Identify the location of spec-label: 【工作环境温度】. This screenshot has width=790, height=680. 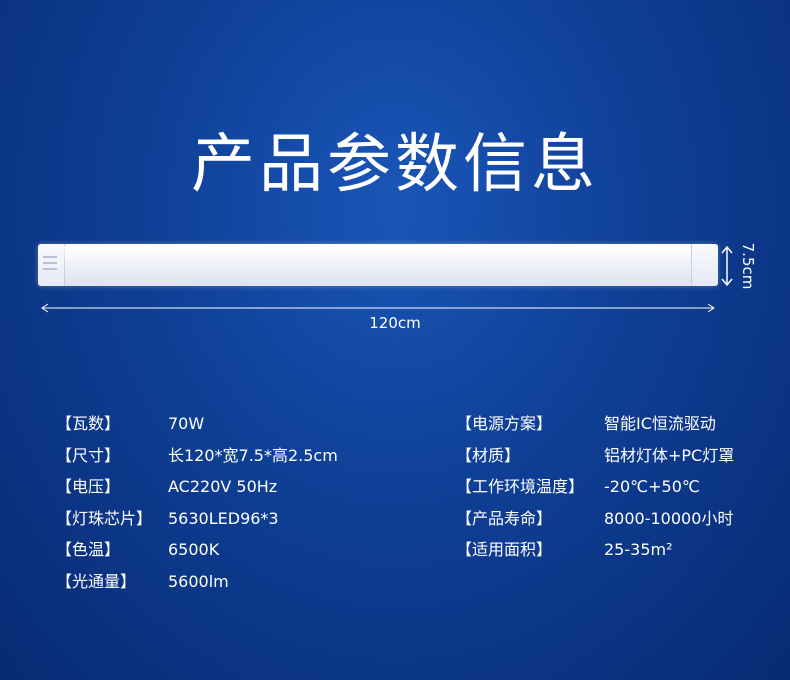
(520, 486).